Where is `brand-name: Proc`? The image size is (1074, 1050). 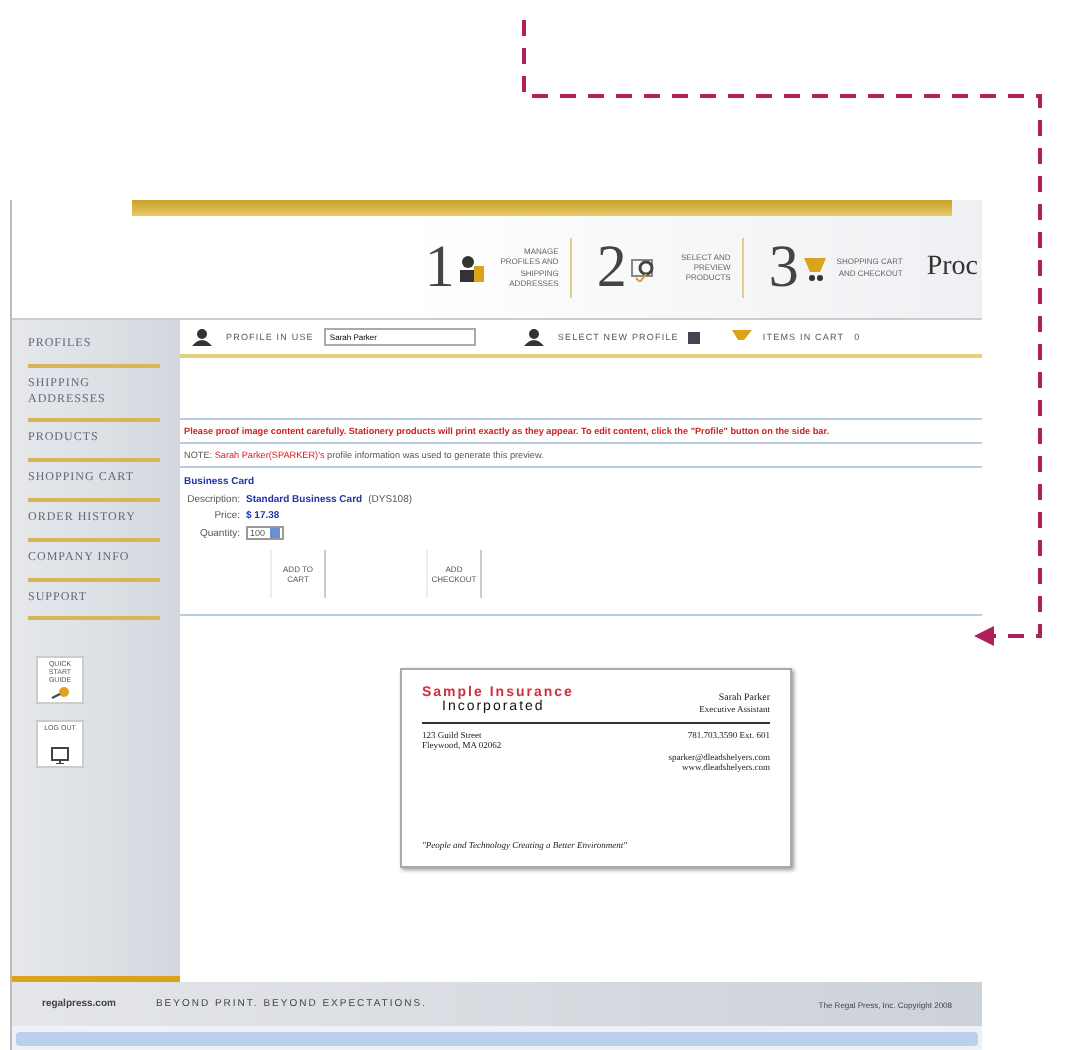 brand-name: Proc is located at coordinates (952, 267).